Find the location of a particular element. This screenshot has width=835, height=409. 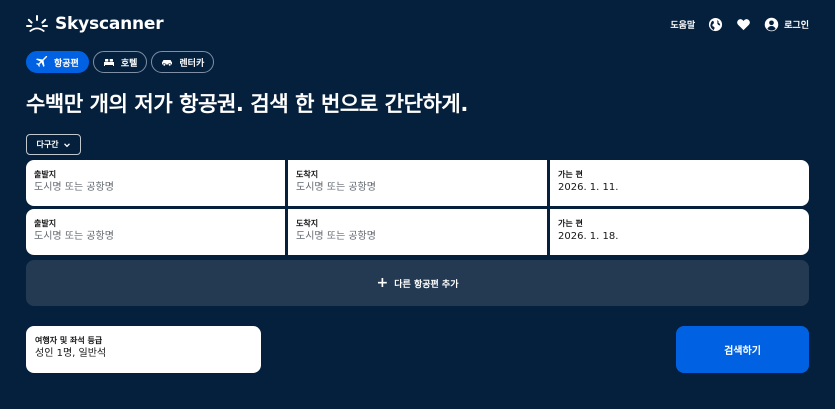

header-actions: 도움말 로그인 is located at coordinates (739, 24).